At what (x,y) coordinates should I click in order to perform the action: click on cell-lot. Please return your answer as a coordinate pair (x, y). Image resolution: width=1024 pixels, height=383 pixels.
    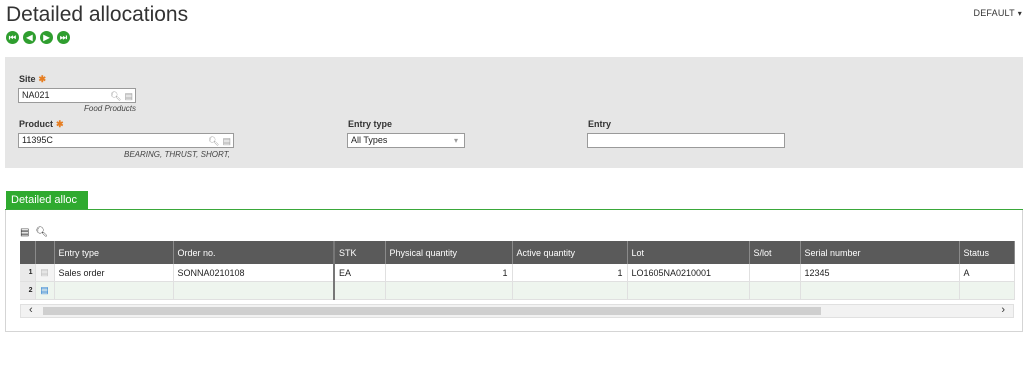
    Looking at the image, I should click on (688, 290).